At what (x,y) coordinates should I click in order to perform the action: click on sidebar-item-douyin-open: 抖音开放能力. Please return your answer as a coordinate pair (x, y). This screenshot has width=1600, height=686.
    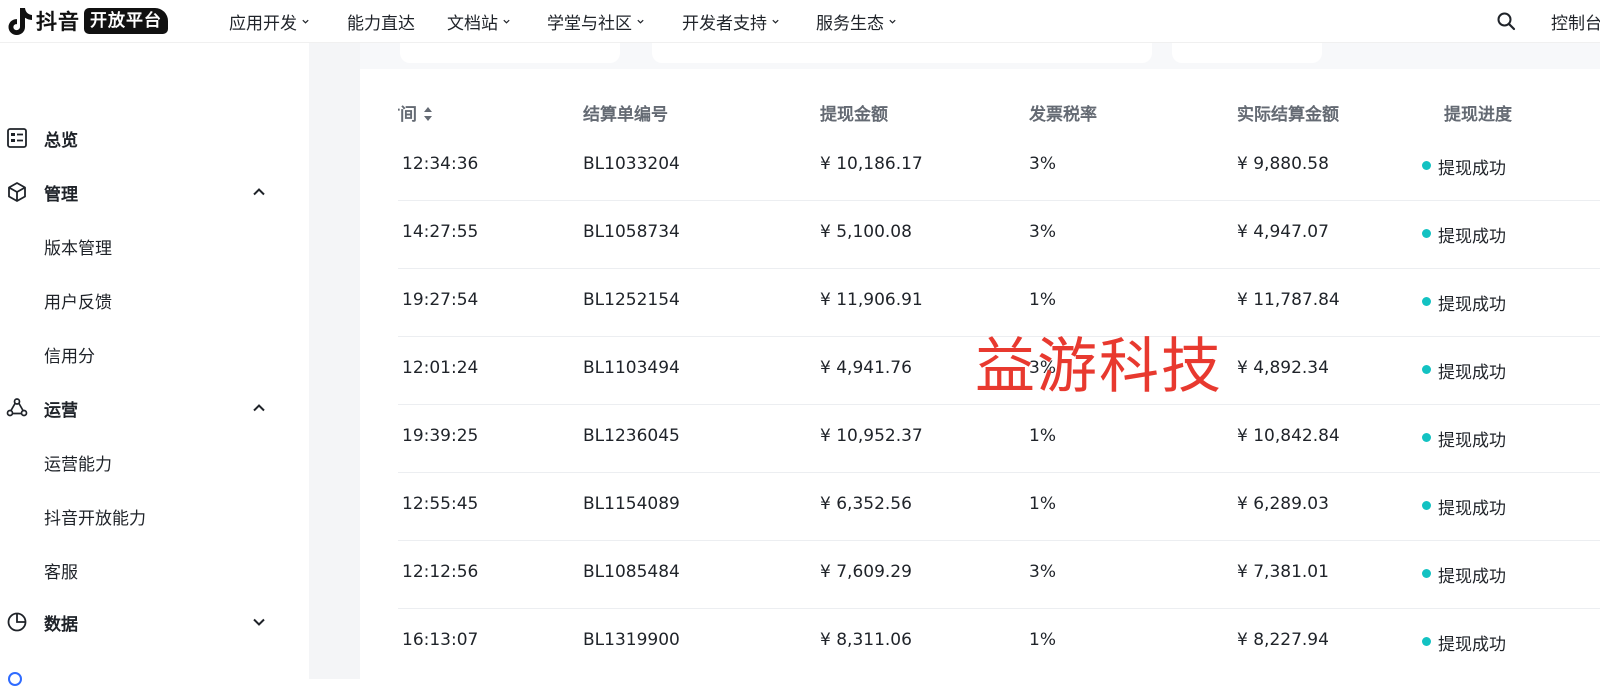
    Looking at the image, I should click on (95, 516).